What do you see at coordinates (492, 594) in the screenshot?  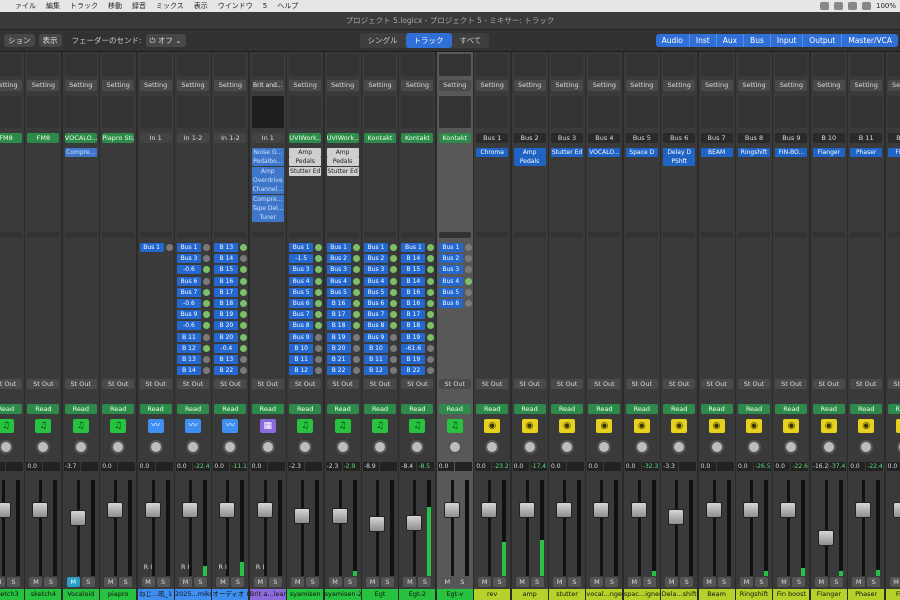 I see `track-name-label: rev` at bounding box center [492, 594].